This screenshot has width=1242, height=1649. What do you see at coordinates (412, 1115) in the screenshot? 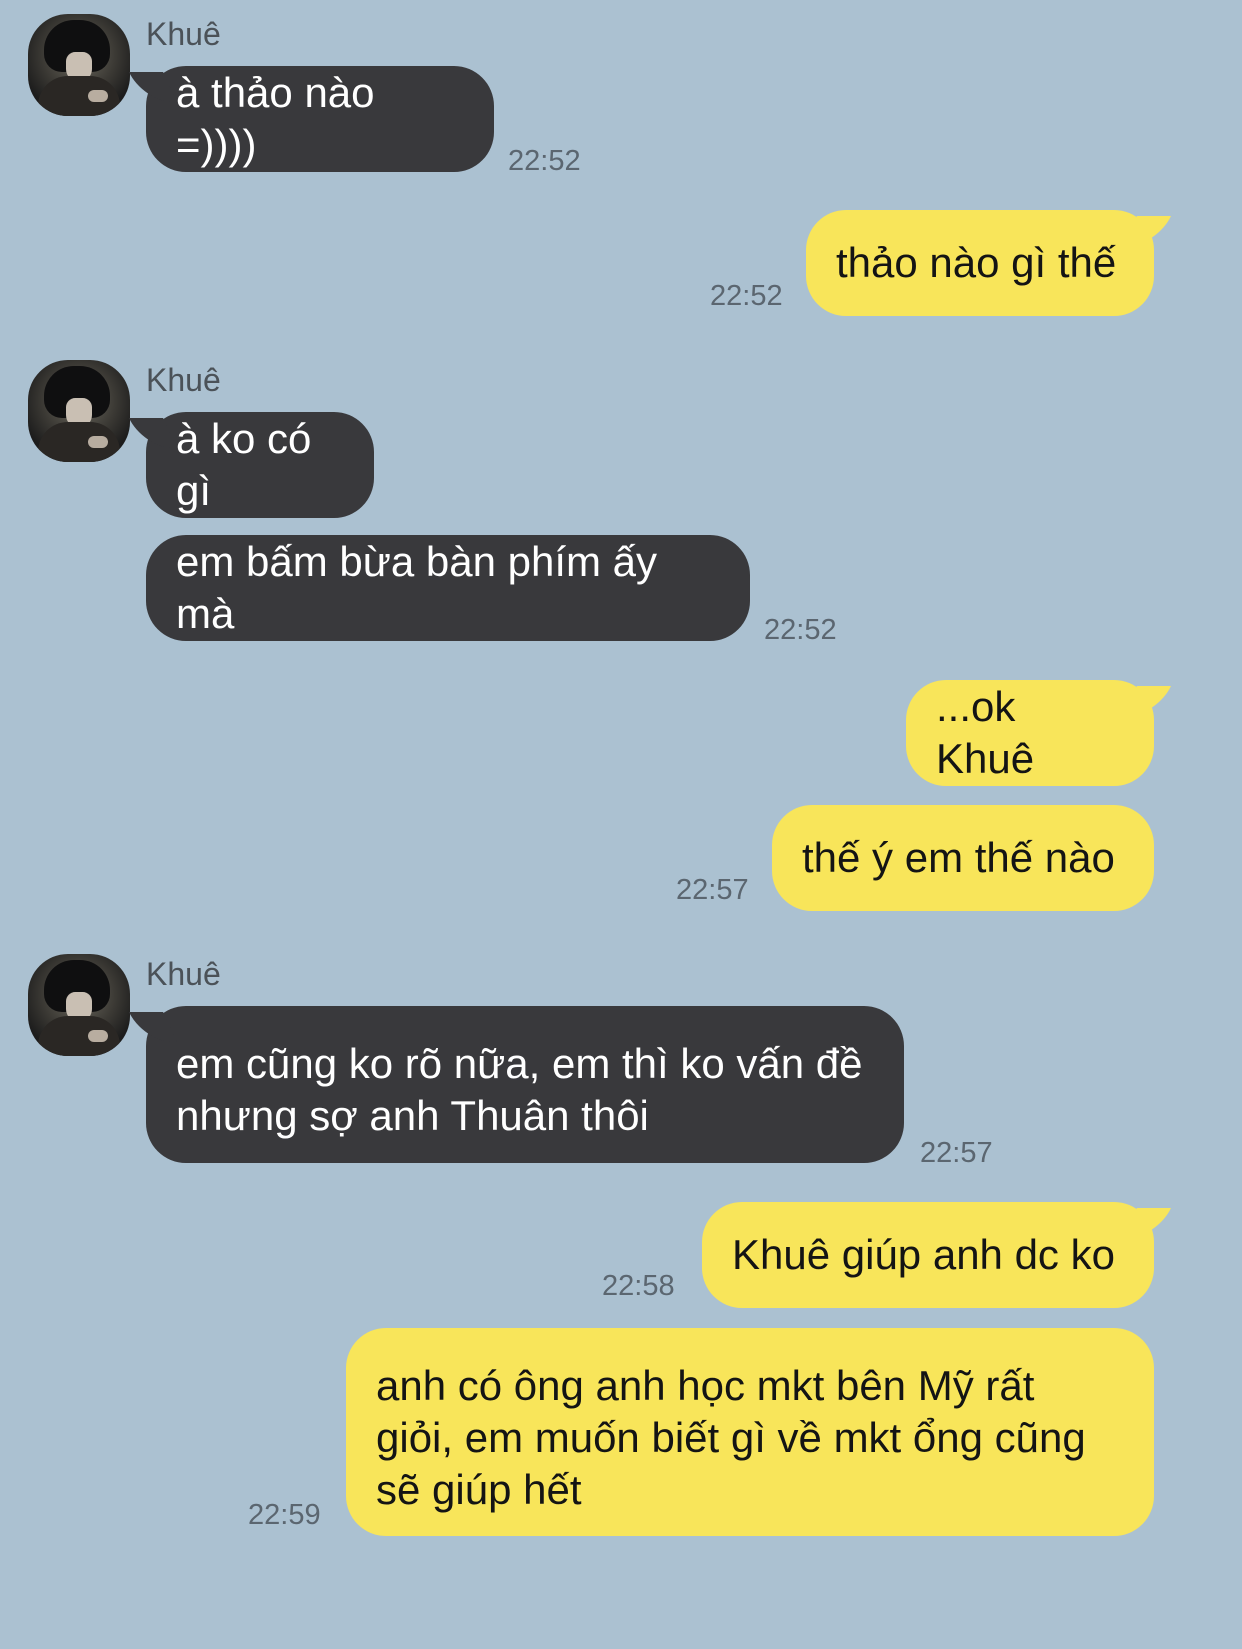
I see `message-text-line: nhưng sợ anh Thuân thôi` at bounding box center [412, 1115].